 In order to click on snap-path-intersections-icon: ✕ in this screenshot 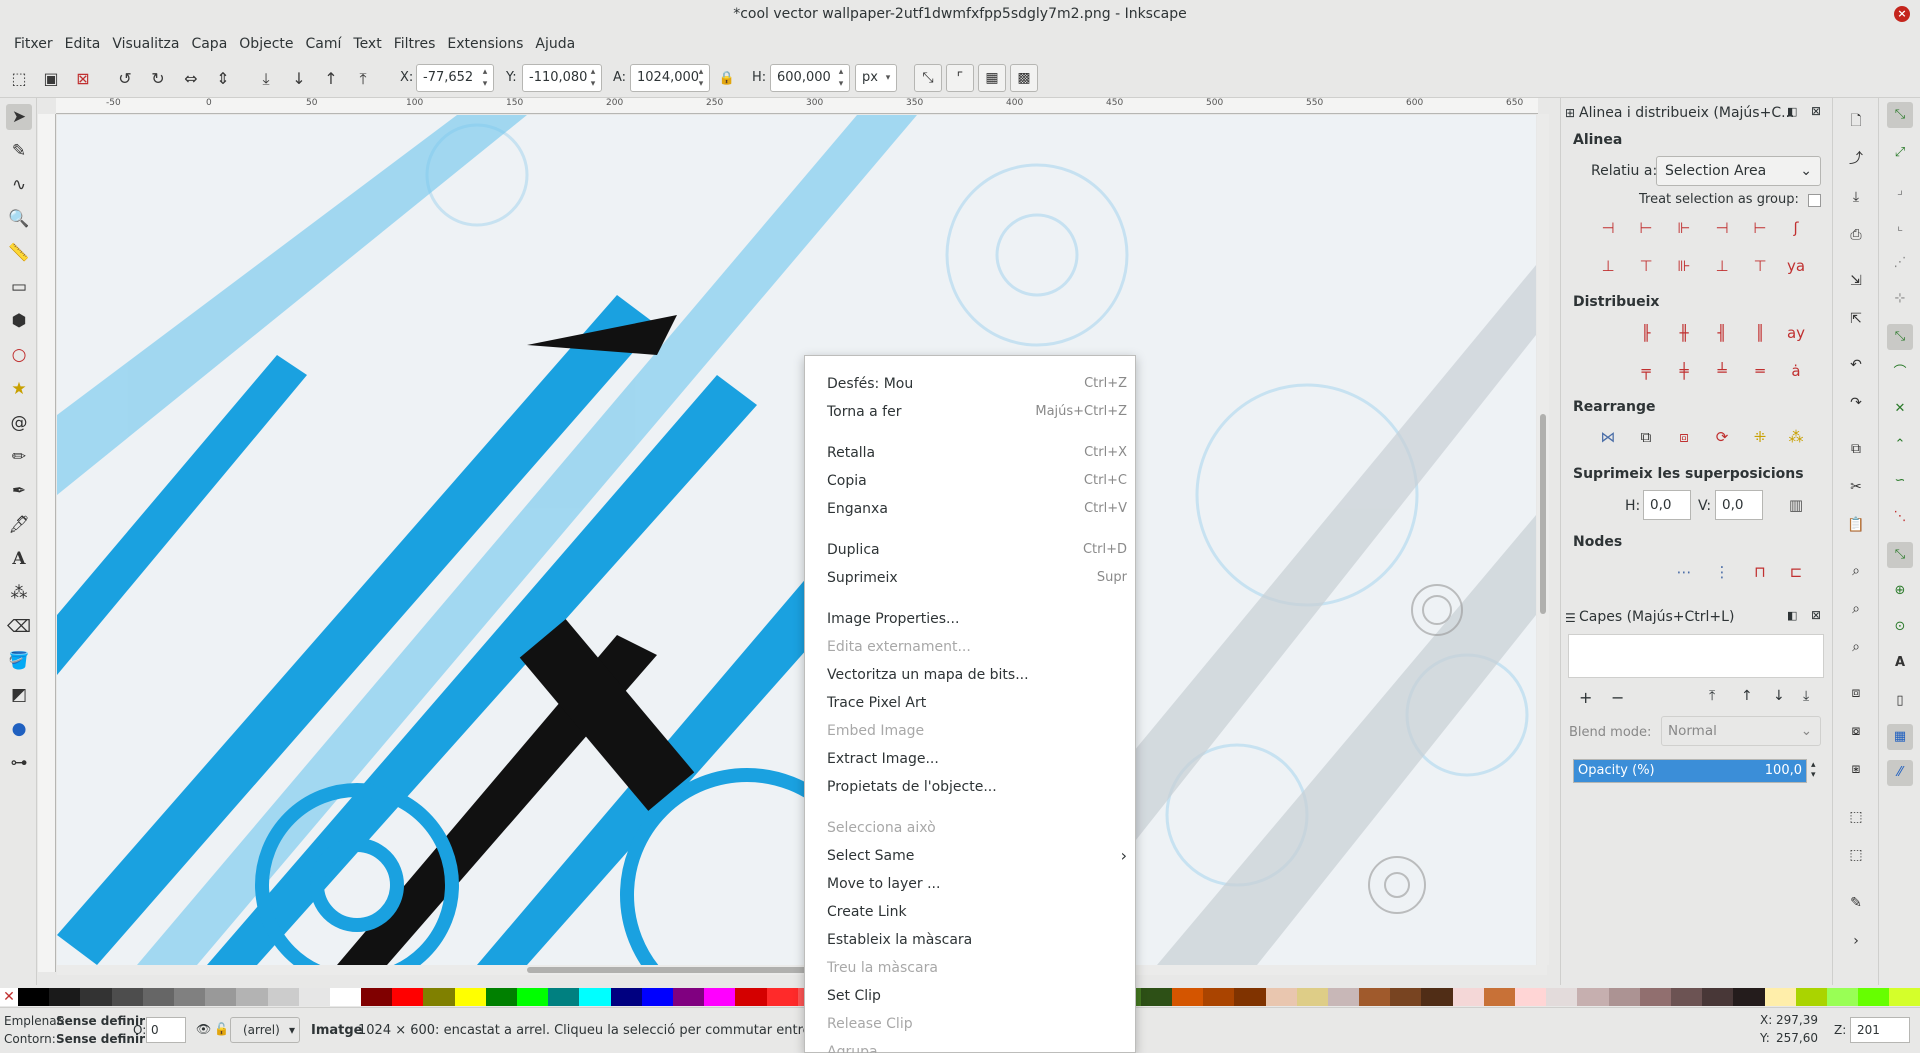, I will do `click(1900, 409)`.